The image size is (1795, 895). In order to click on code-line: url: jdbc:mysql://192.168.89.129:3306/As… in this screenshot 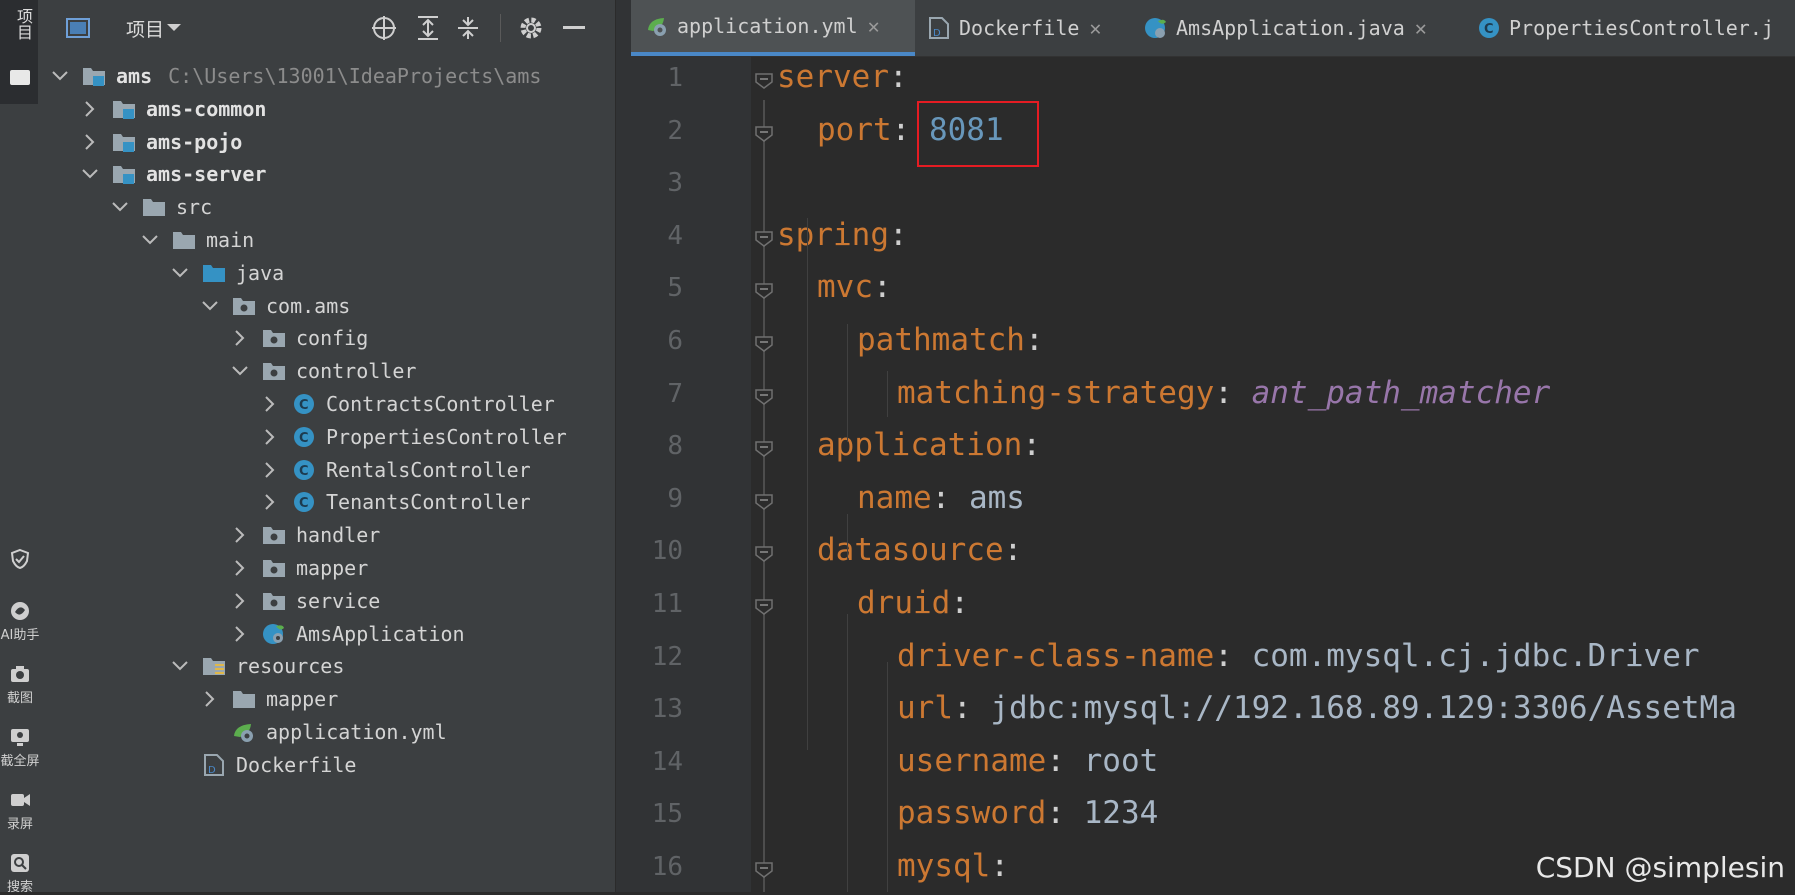, I will do `click(1317, 708)`.